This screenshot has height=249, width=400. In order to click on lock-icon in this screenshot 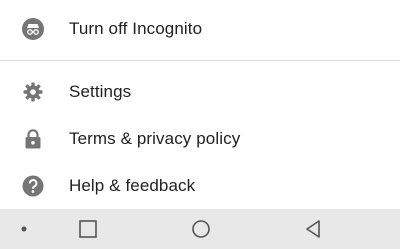, I will do `click(33, 139)`.